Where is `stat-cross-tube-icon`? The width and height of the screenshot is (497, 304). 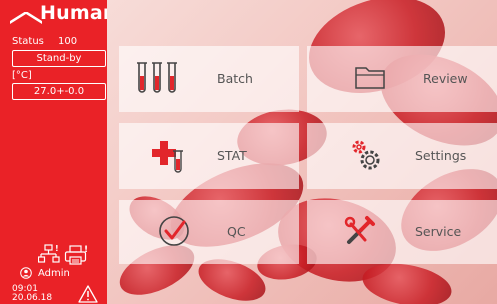
stat-cross-tube-icon is located at coordinates (167, 157).